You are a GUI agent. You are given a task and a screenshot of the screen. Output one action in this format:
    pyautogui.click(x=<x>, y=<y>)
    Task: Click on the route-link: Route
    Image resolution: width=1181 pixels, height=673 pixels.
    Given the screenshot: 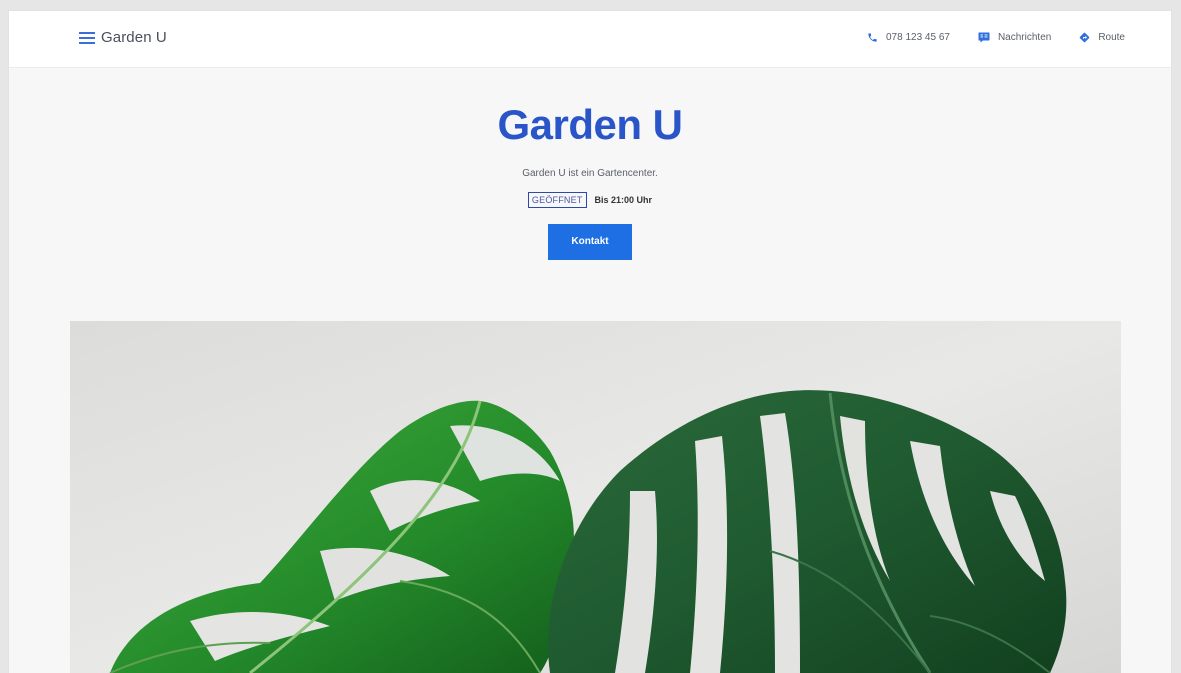 What is the action you would take?
    pyautogui.click(x=1102, y=37)
    